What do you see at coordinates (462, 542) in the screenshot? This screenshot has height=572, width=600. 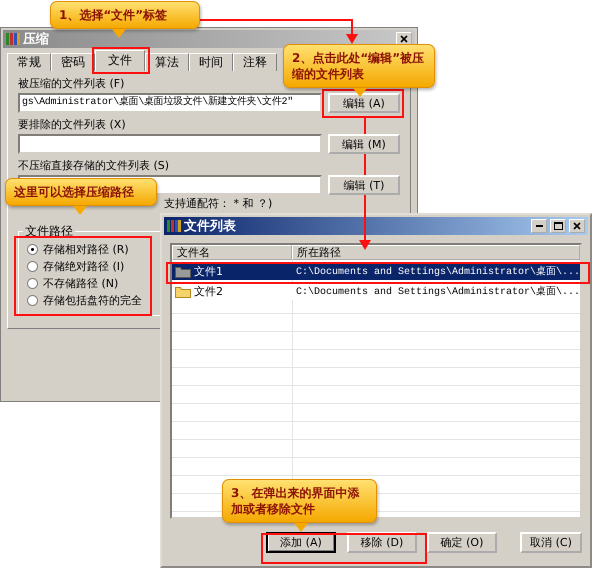 I see `dialog-button: 确定 (O)` at bounding box center [462, 542].